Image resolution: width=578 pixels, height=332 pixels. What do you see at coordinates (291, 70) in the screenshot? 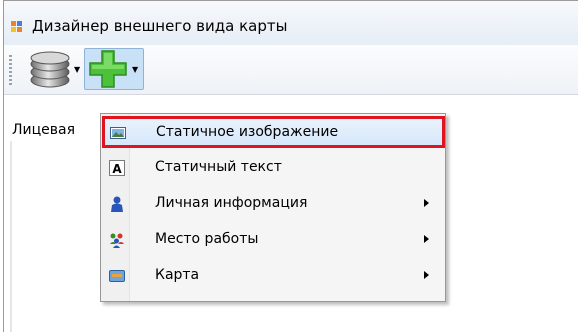
I see `toolbar: ▼ ▼` at bounding box center [291, 70].